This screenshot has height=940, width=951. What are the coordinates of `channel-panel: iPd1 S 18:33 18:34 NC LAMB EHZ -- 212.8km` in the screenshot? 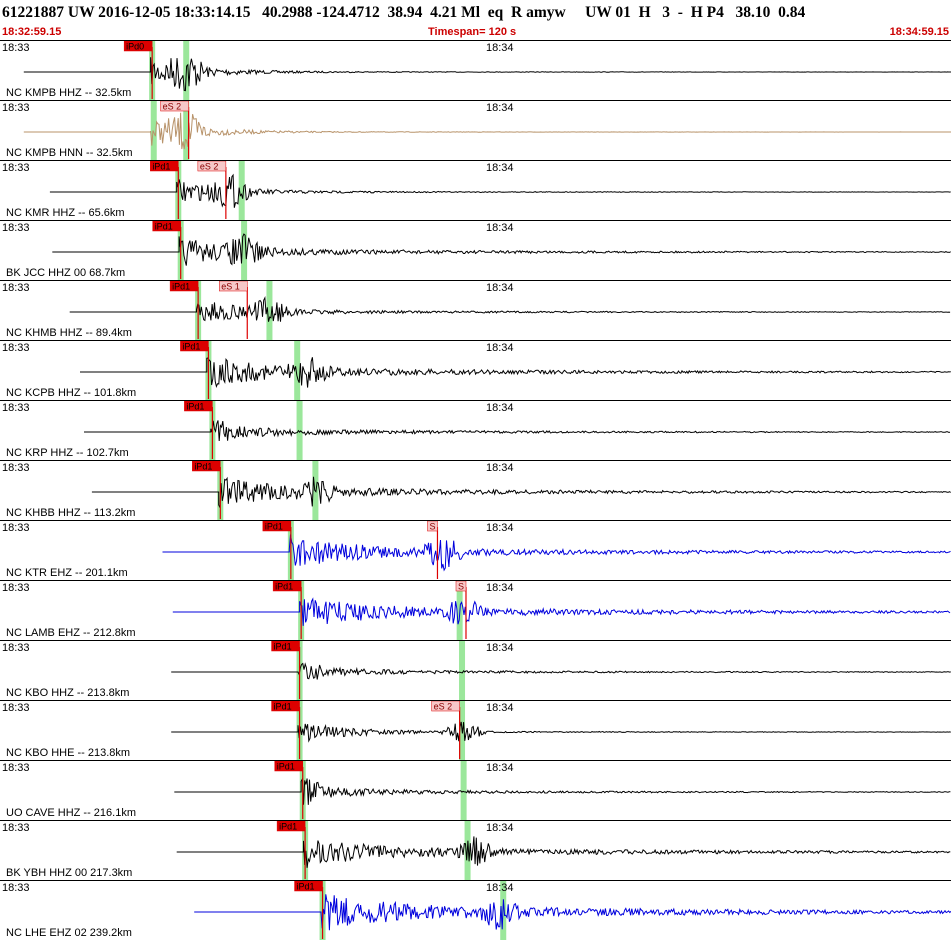 It's located at (475, 610).